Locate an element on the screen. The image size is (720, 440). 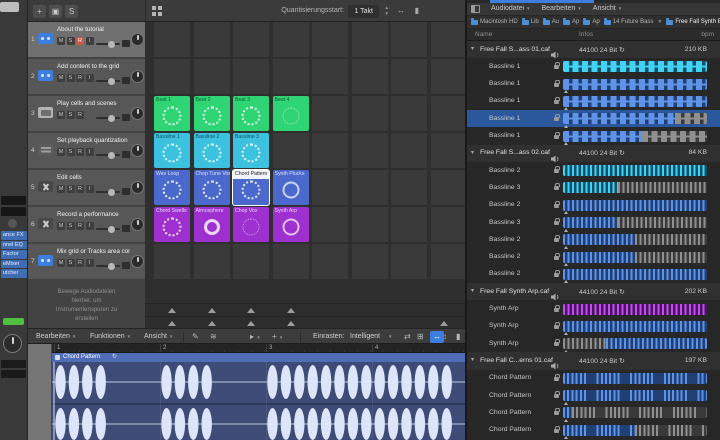
output-slot-badge is located at coordinates (13, 321).